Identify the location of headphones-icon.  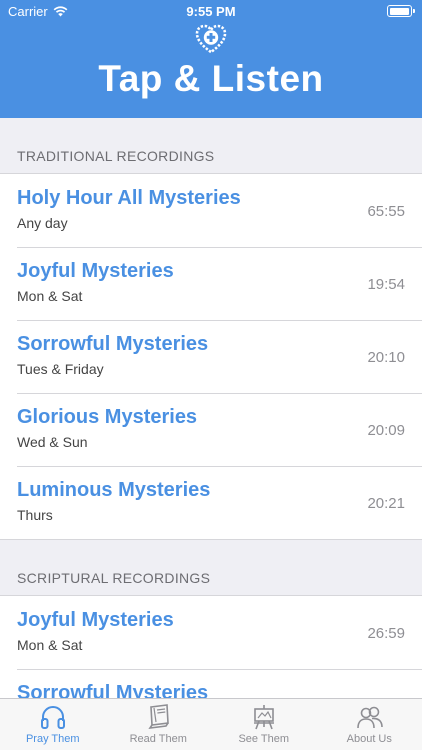
(53, 717).